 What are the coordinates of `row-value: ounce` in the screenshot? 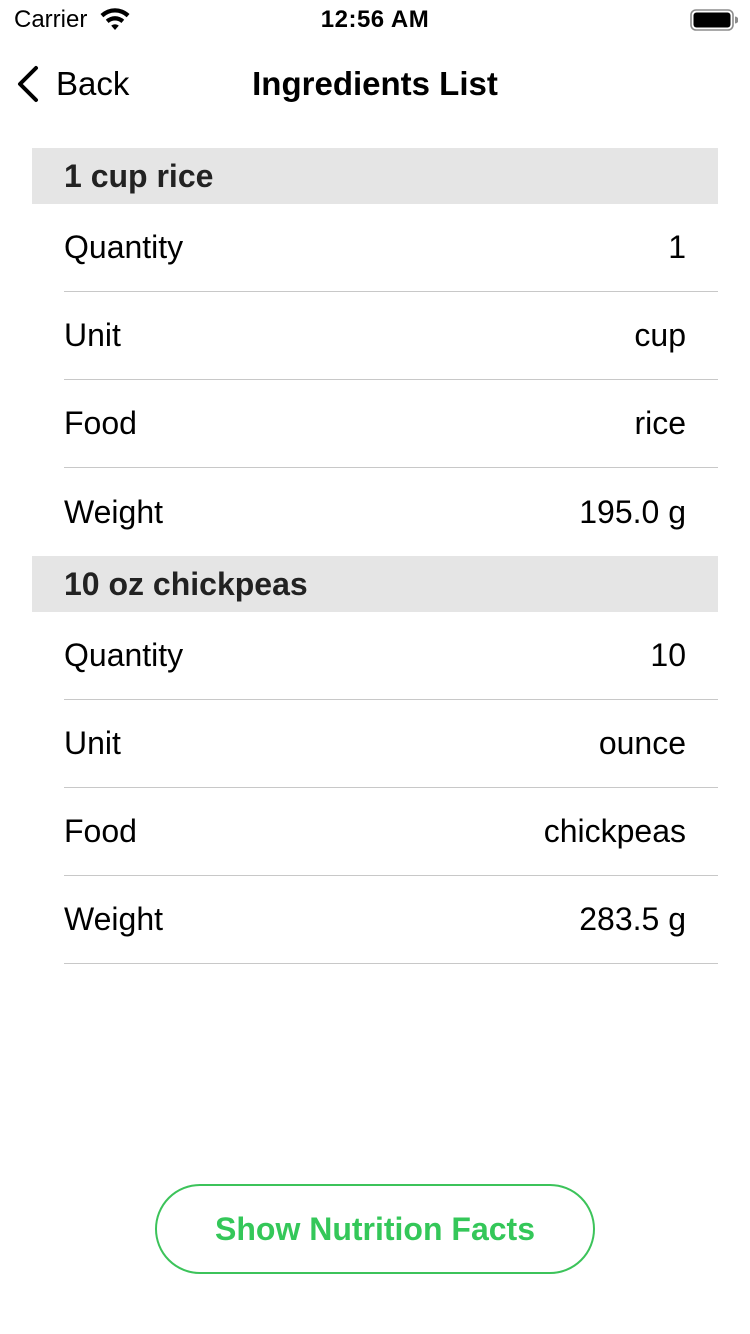 It's located at (642, 743).